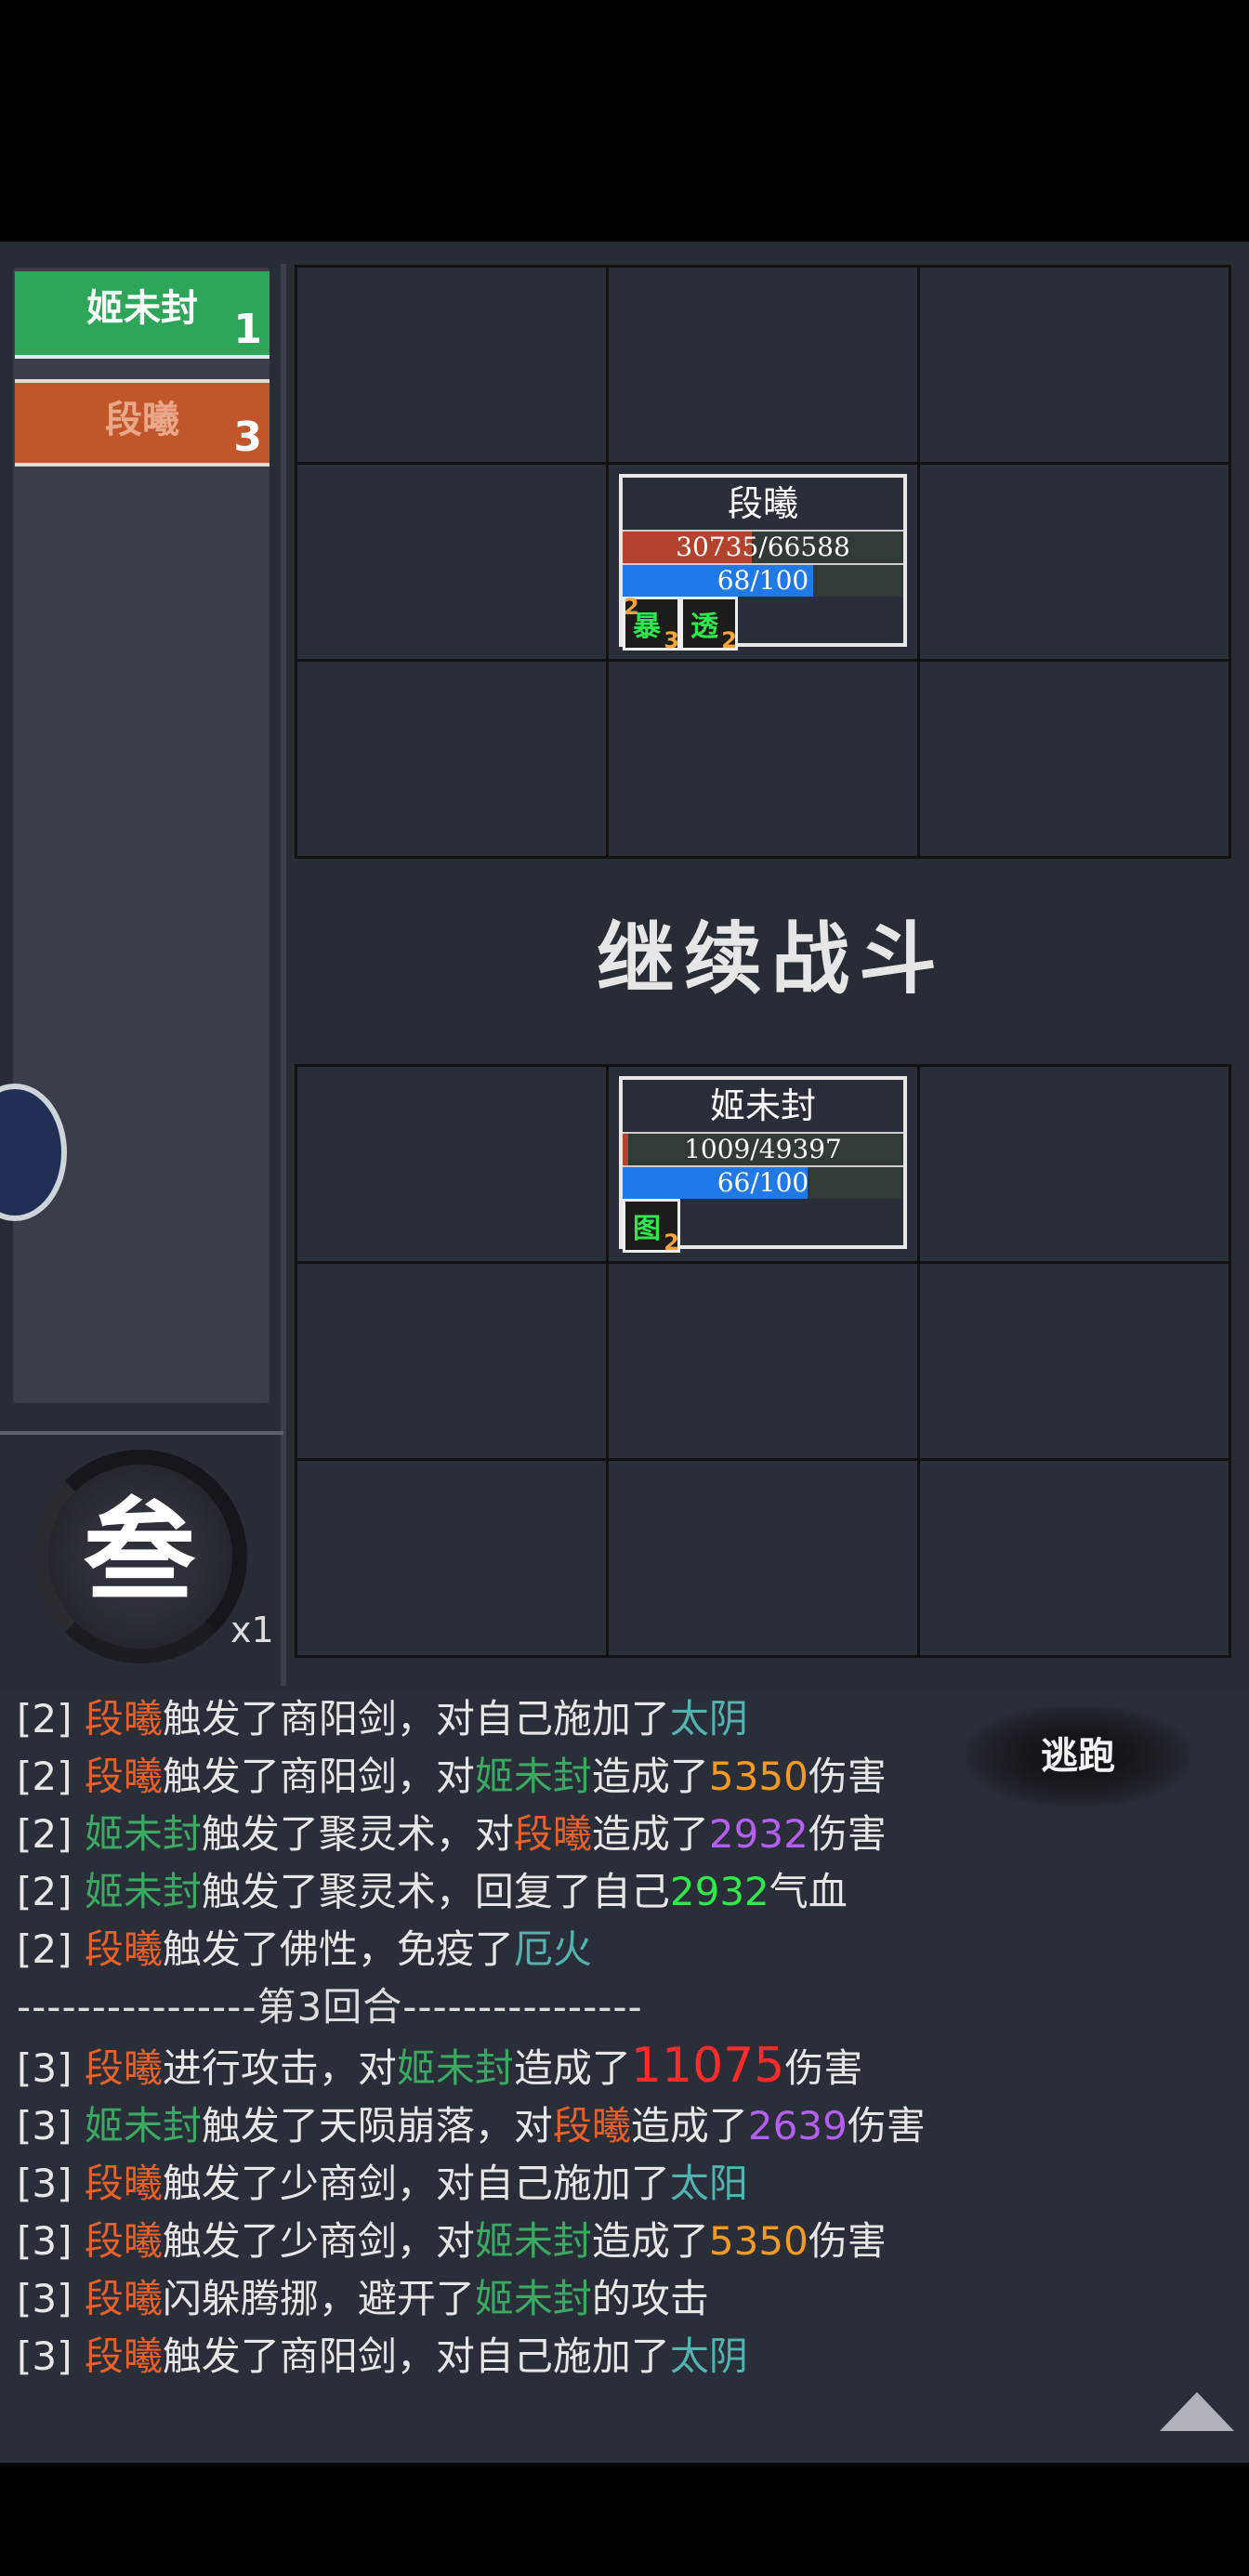  What do you see at coordinates (142, 308) in the screenshot?
I see `team-item-name: 姬未封` at bounding box center [142, 308].